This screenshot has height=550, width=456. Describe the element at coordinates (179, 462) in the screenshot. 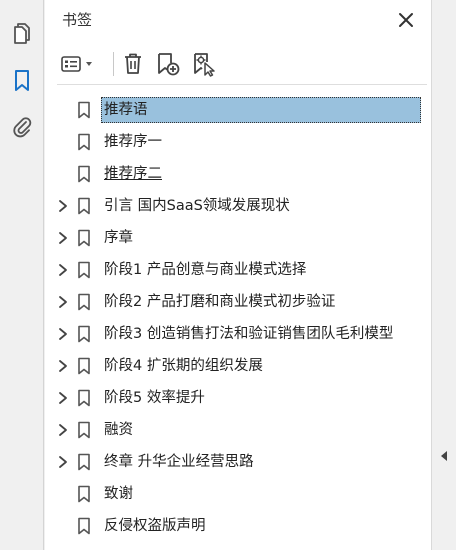

I see `bookmark-label: 终章 升华企业经营思路` at that location.